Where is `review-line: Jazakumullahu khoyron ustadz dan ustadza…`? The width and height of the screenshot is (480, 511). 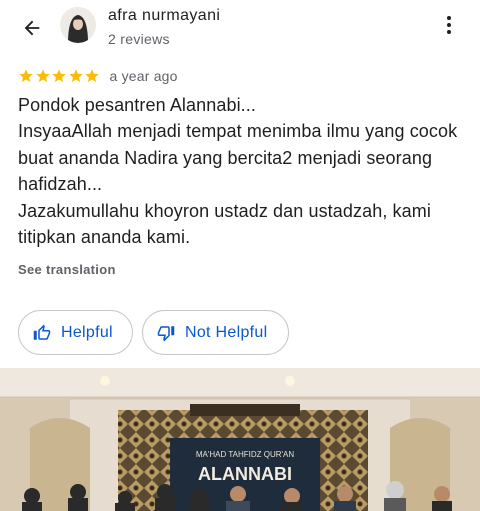
review-line: Jazakumullahu khoyron ustadz dan ustadza… is located at coordinates (224, 210).